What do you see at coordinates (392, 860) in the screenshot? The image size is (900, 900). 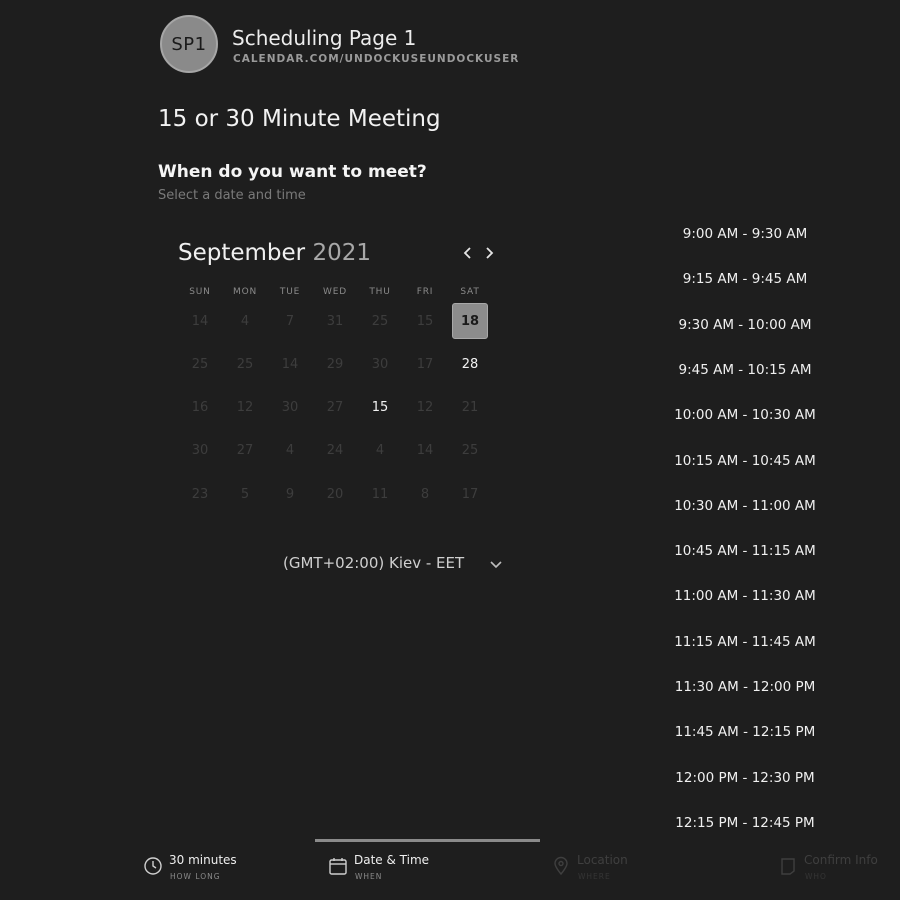 I see `step-date-time-label: Date & Time` at bounding box center [392, 860].